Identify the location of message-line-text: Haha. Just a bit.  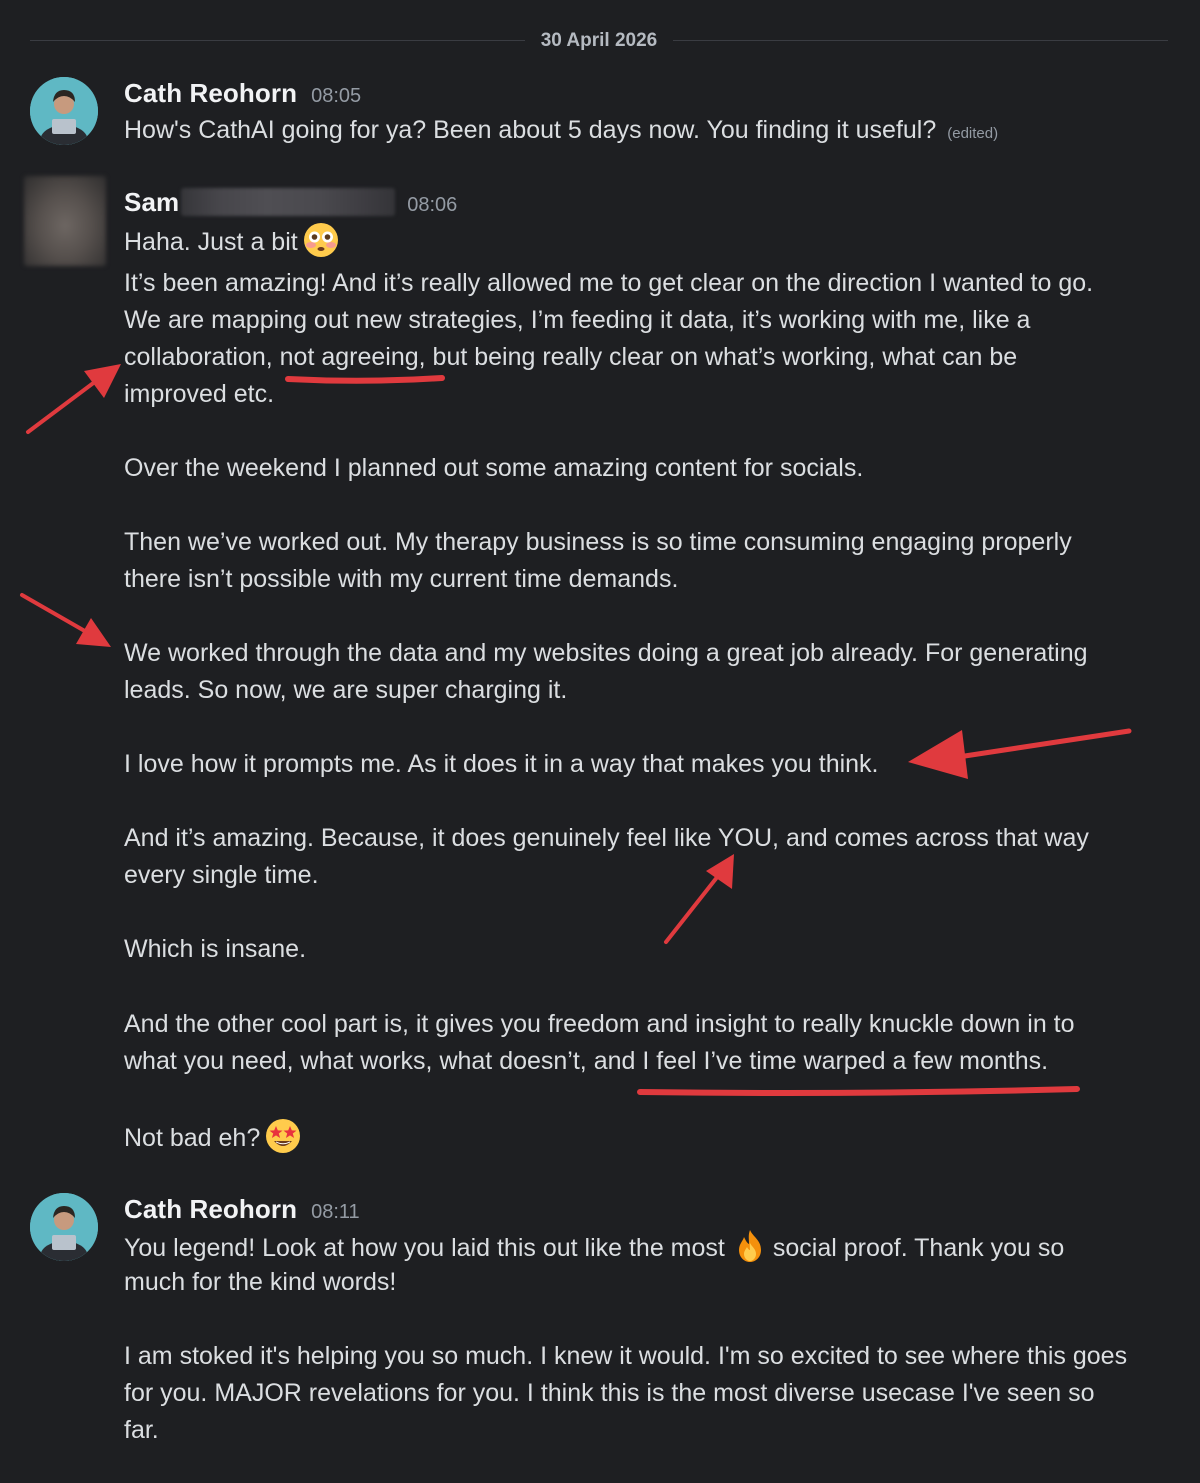
(211, 242).